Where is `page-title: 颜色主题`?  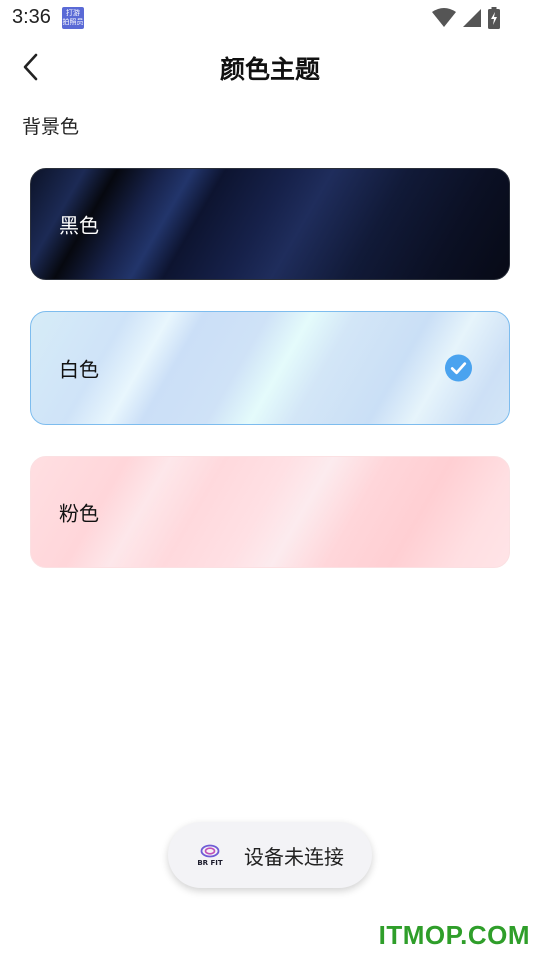
page-title: 颜色主题 is located at coordinates (269, 69).